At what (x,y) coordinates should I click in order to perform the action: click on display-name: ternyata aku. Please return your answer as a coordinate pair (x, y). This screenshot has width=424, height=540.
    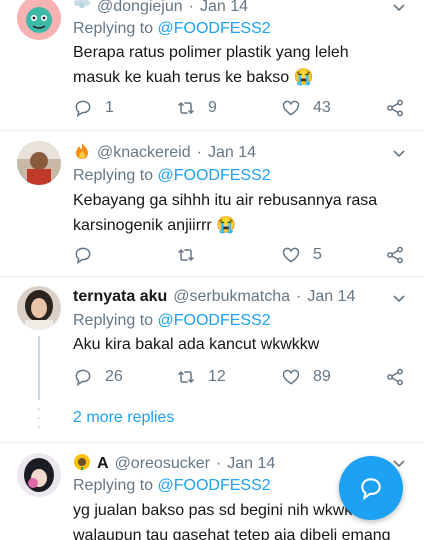
    Looking at the image, I should click on (120, 297).